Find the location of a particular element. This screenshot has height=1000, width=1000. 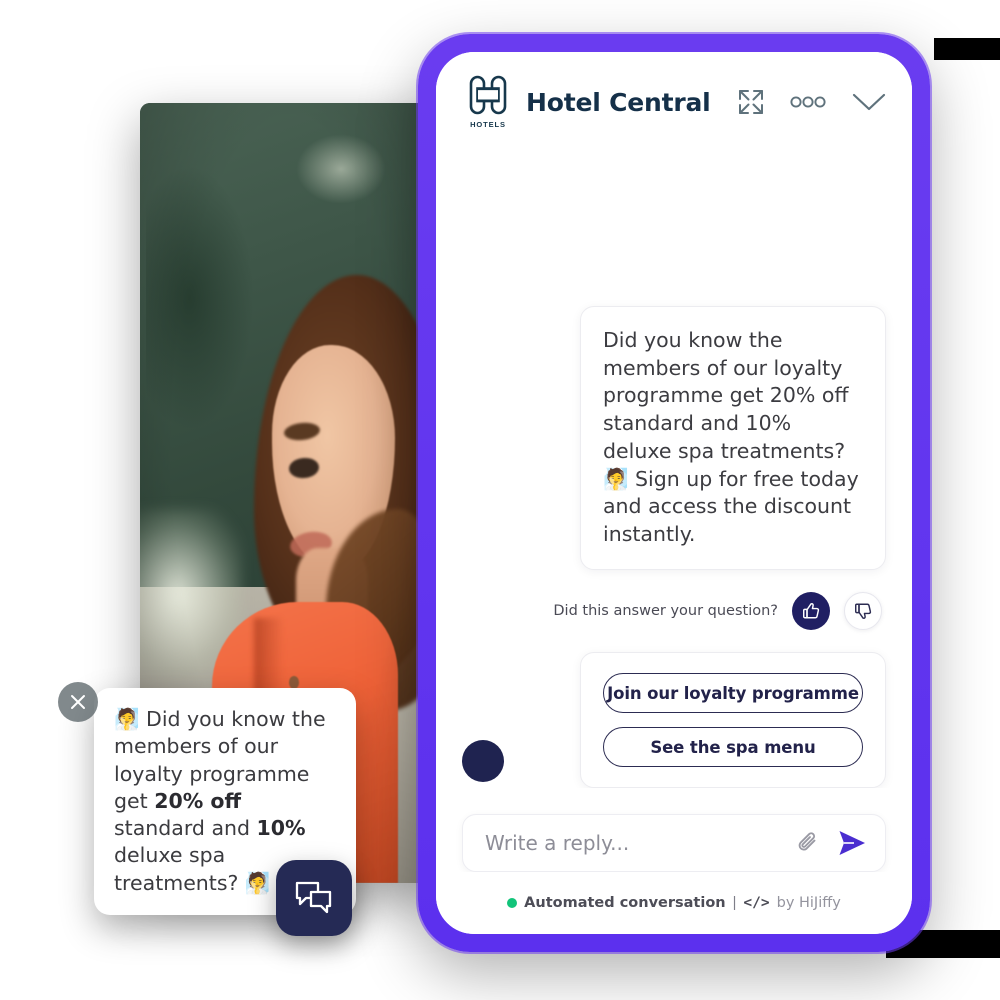

more-horizontal-icon is located at coordinates (808, 102).